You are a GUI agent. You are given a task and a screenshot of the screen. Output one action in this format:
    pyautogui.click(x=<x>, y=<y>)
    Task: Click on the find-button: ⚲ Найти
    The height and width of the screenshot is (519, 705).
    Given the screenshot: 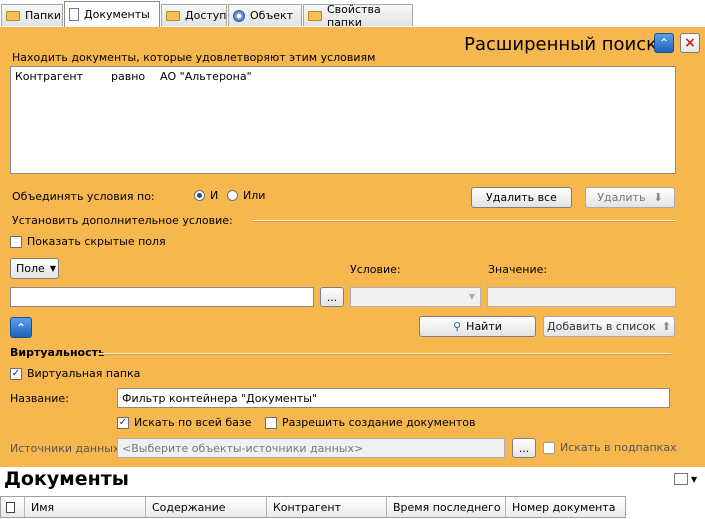 What is the action you would take?
    pyautogui.click(x=477, y=326)
    